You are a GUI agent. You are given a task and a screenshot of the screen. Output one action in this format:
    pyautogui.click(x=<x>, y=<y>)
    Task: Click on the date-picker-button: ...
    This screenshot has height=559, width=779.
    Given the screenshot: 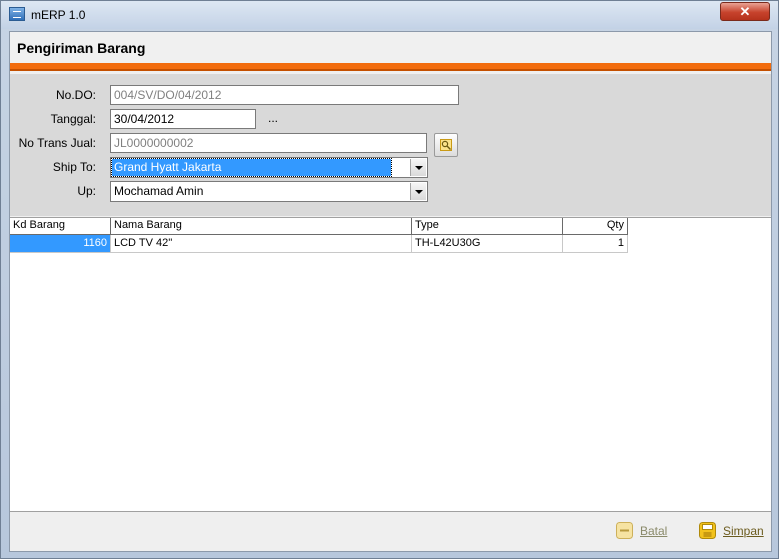 What is the action you would take?
    pyautogui.click(x=273, y=118)
    